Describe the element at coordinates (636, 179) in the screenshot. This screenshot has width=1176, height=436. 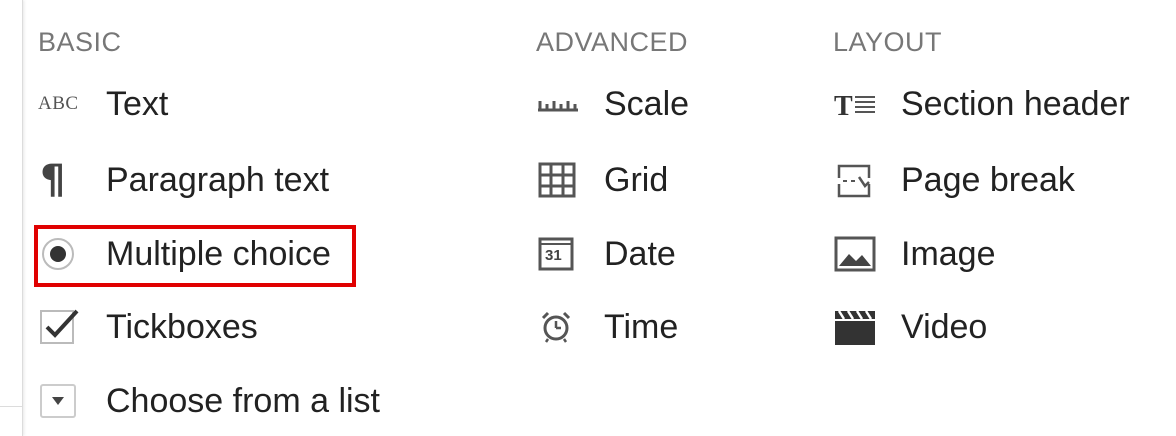
I see `item-grid-label: Grid` at that location.